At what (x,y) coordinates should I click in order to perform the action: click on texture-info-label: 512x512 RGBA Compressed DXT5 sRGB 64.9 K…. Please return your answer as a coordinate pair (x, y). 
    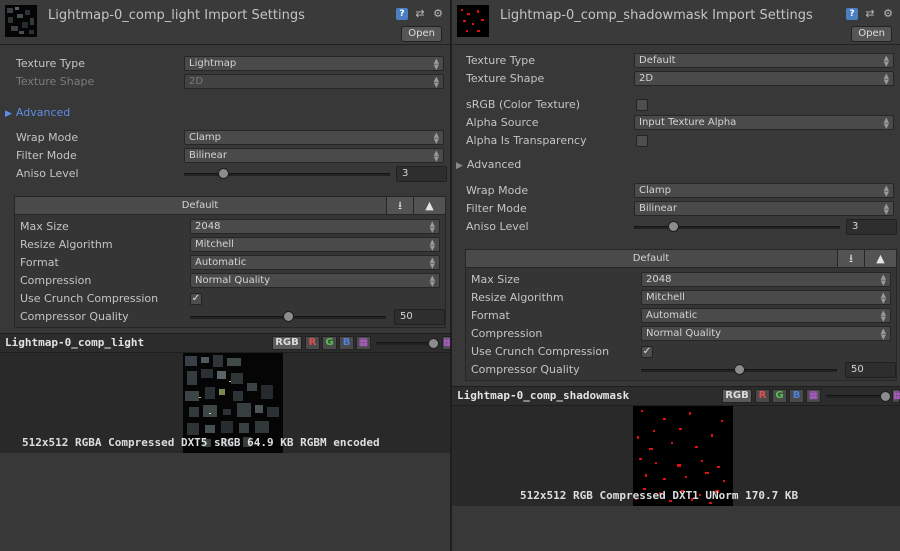
    Looking at the image, I should click on (201, 442).